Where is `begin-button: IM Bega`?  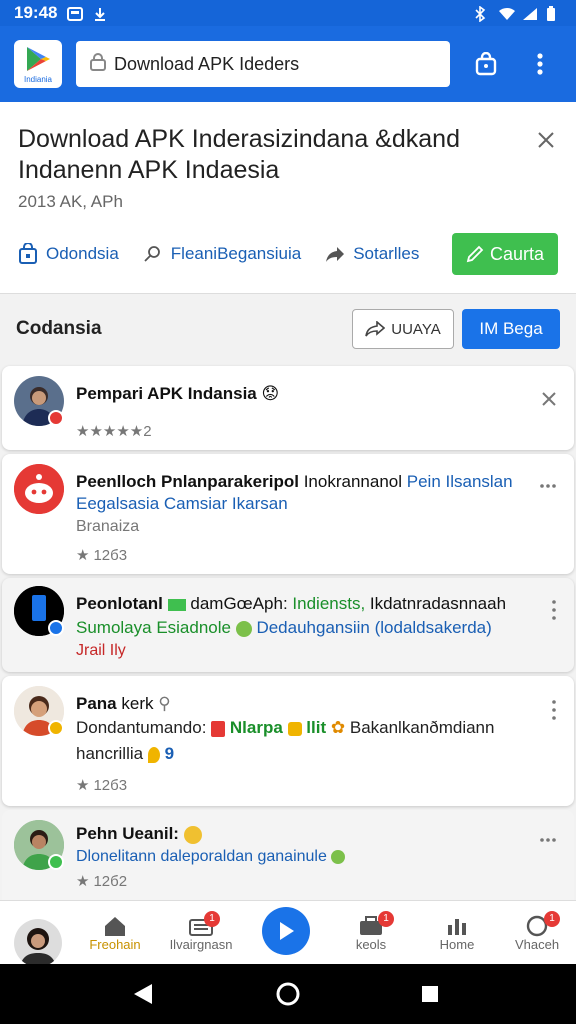 begin-button: IM Bega is located at coordinates (511, 329).